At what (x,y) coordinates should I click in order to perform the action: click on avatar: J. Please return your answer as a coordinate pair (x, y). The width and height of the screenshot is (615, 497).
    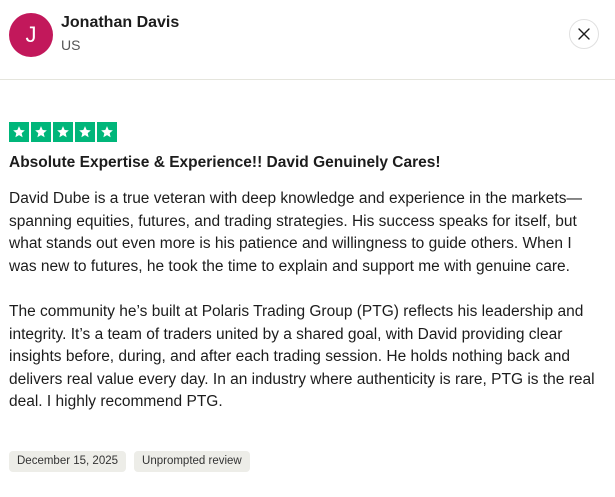
    Looking at the image, I should click on (31, 35).